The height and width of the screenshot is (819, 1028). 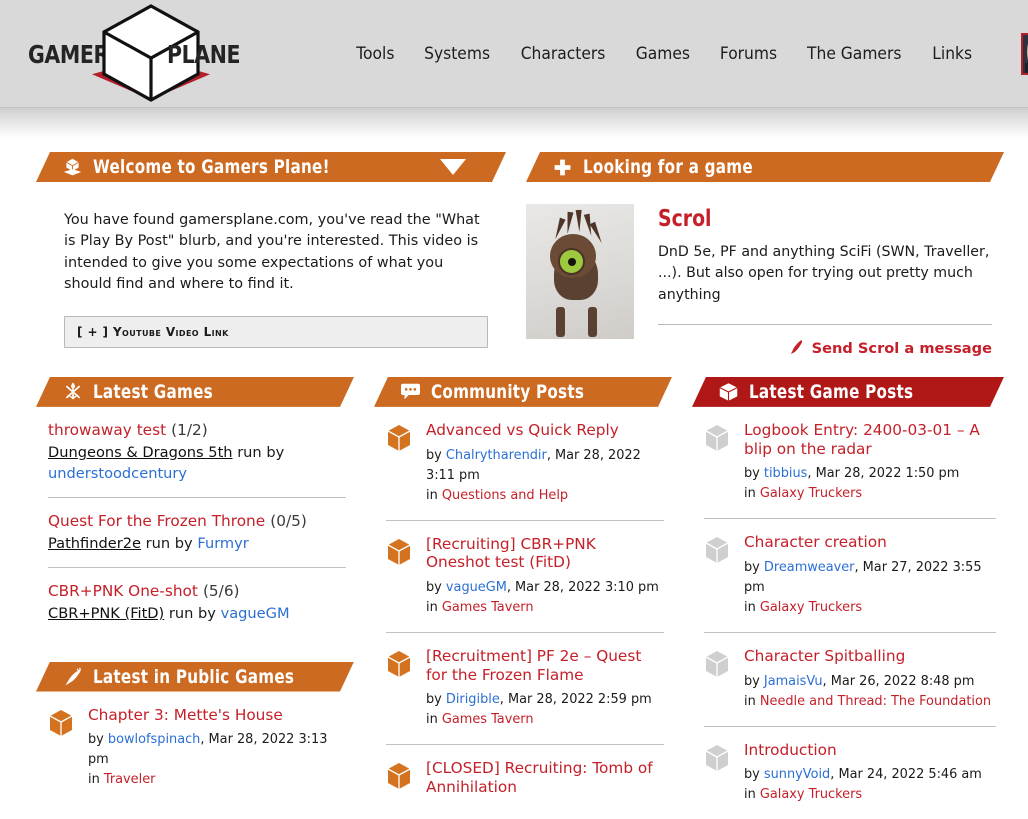 I want to click on site-logo: GAMERS PLANE, so click(x=150, y=54).